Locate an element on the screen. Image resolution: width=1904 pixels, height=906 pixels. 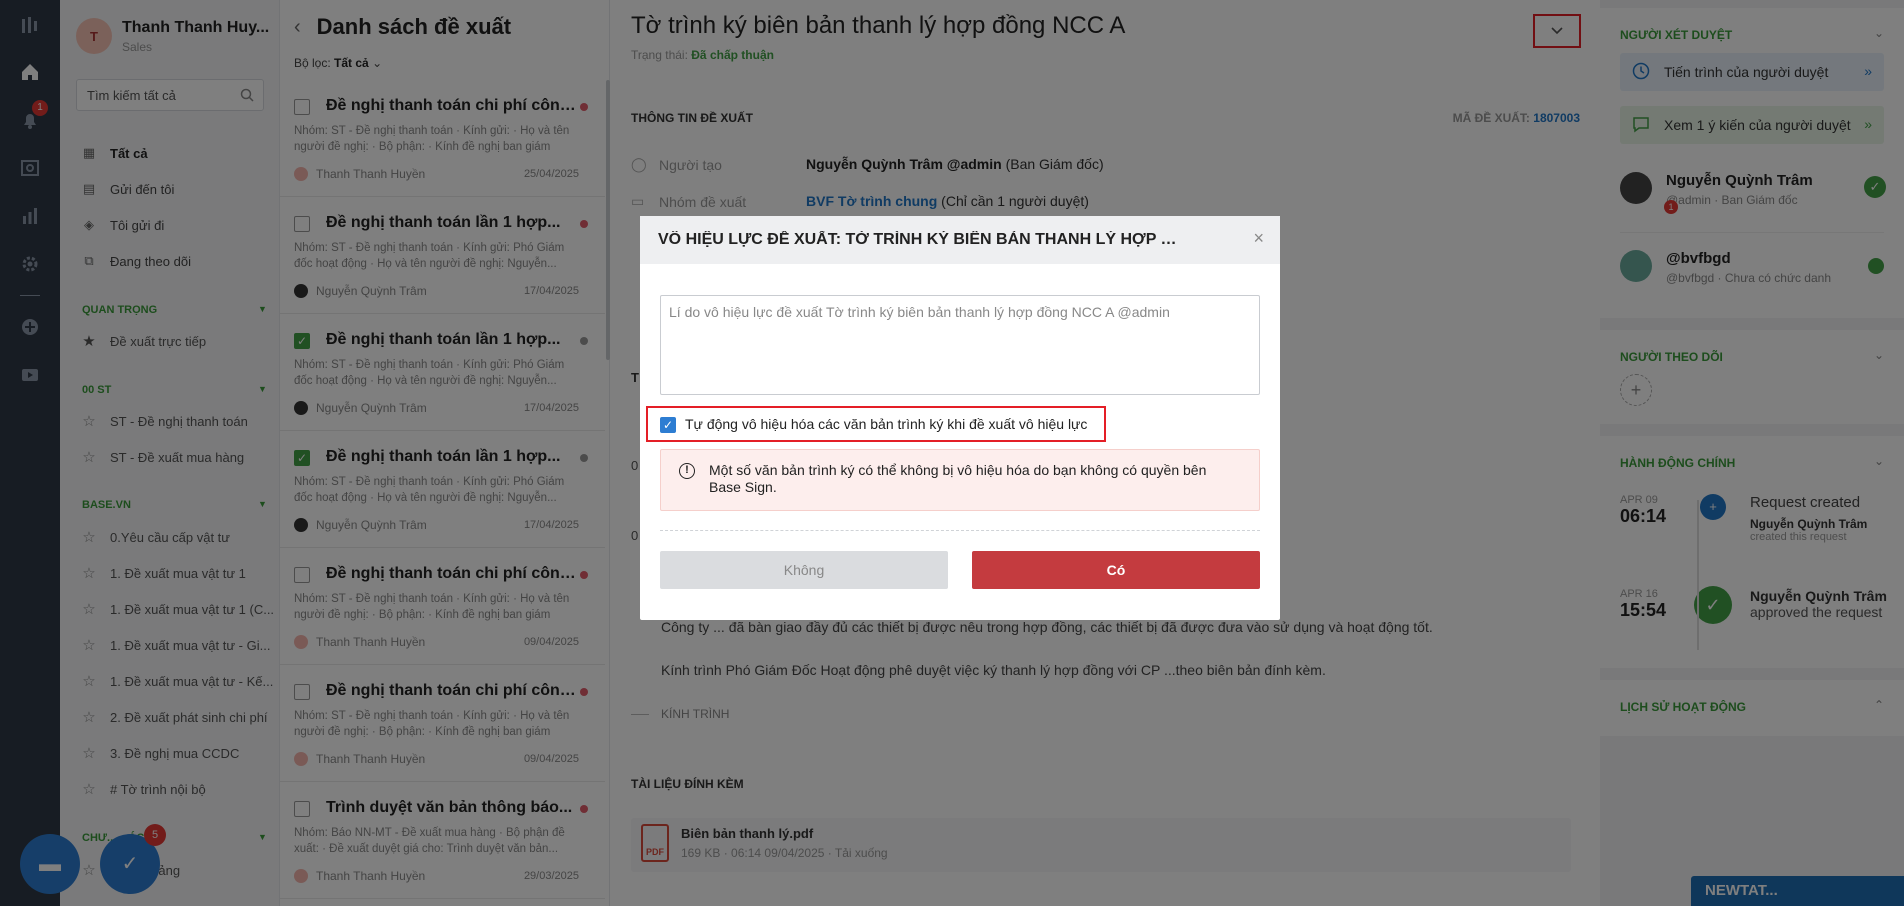
reason-textarea is located at coordinates (960, 345).